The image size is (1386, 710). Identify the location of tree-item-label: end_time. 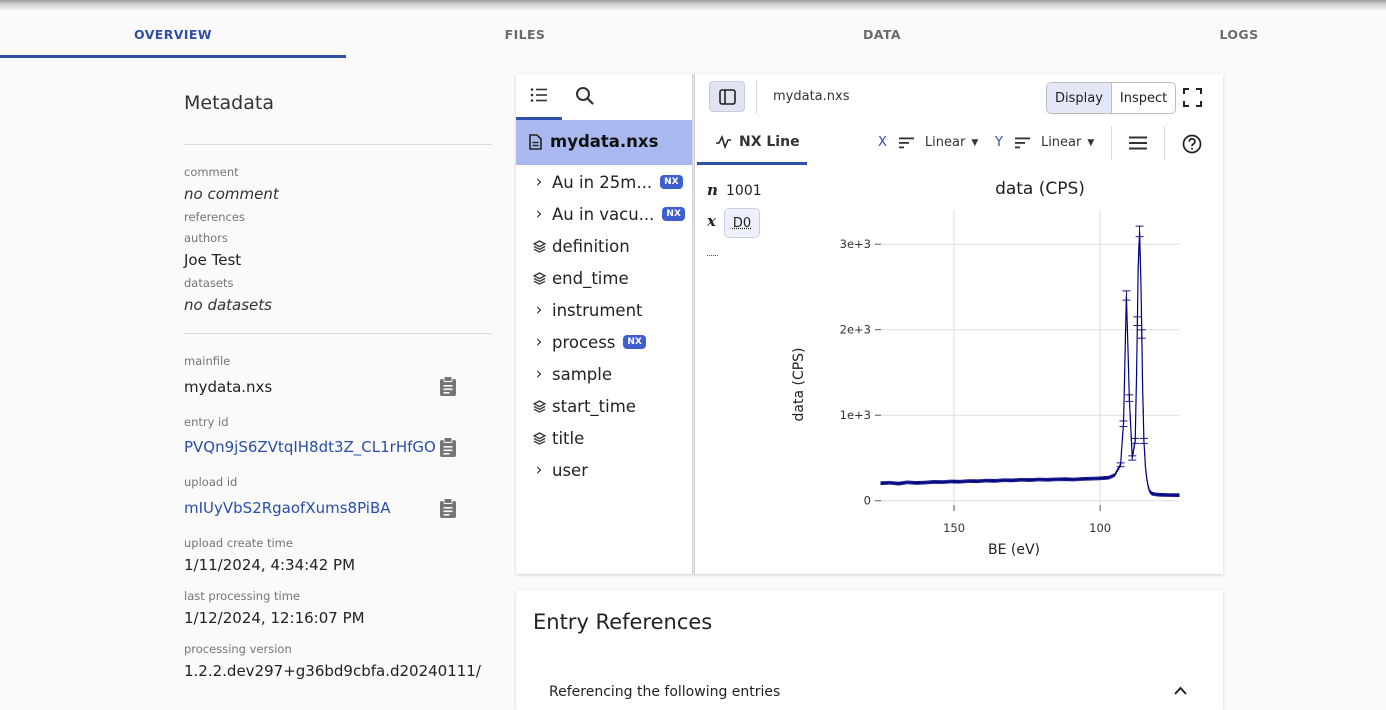
(590, 278).